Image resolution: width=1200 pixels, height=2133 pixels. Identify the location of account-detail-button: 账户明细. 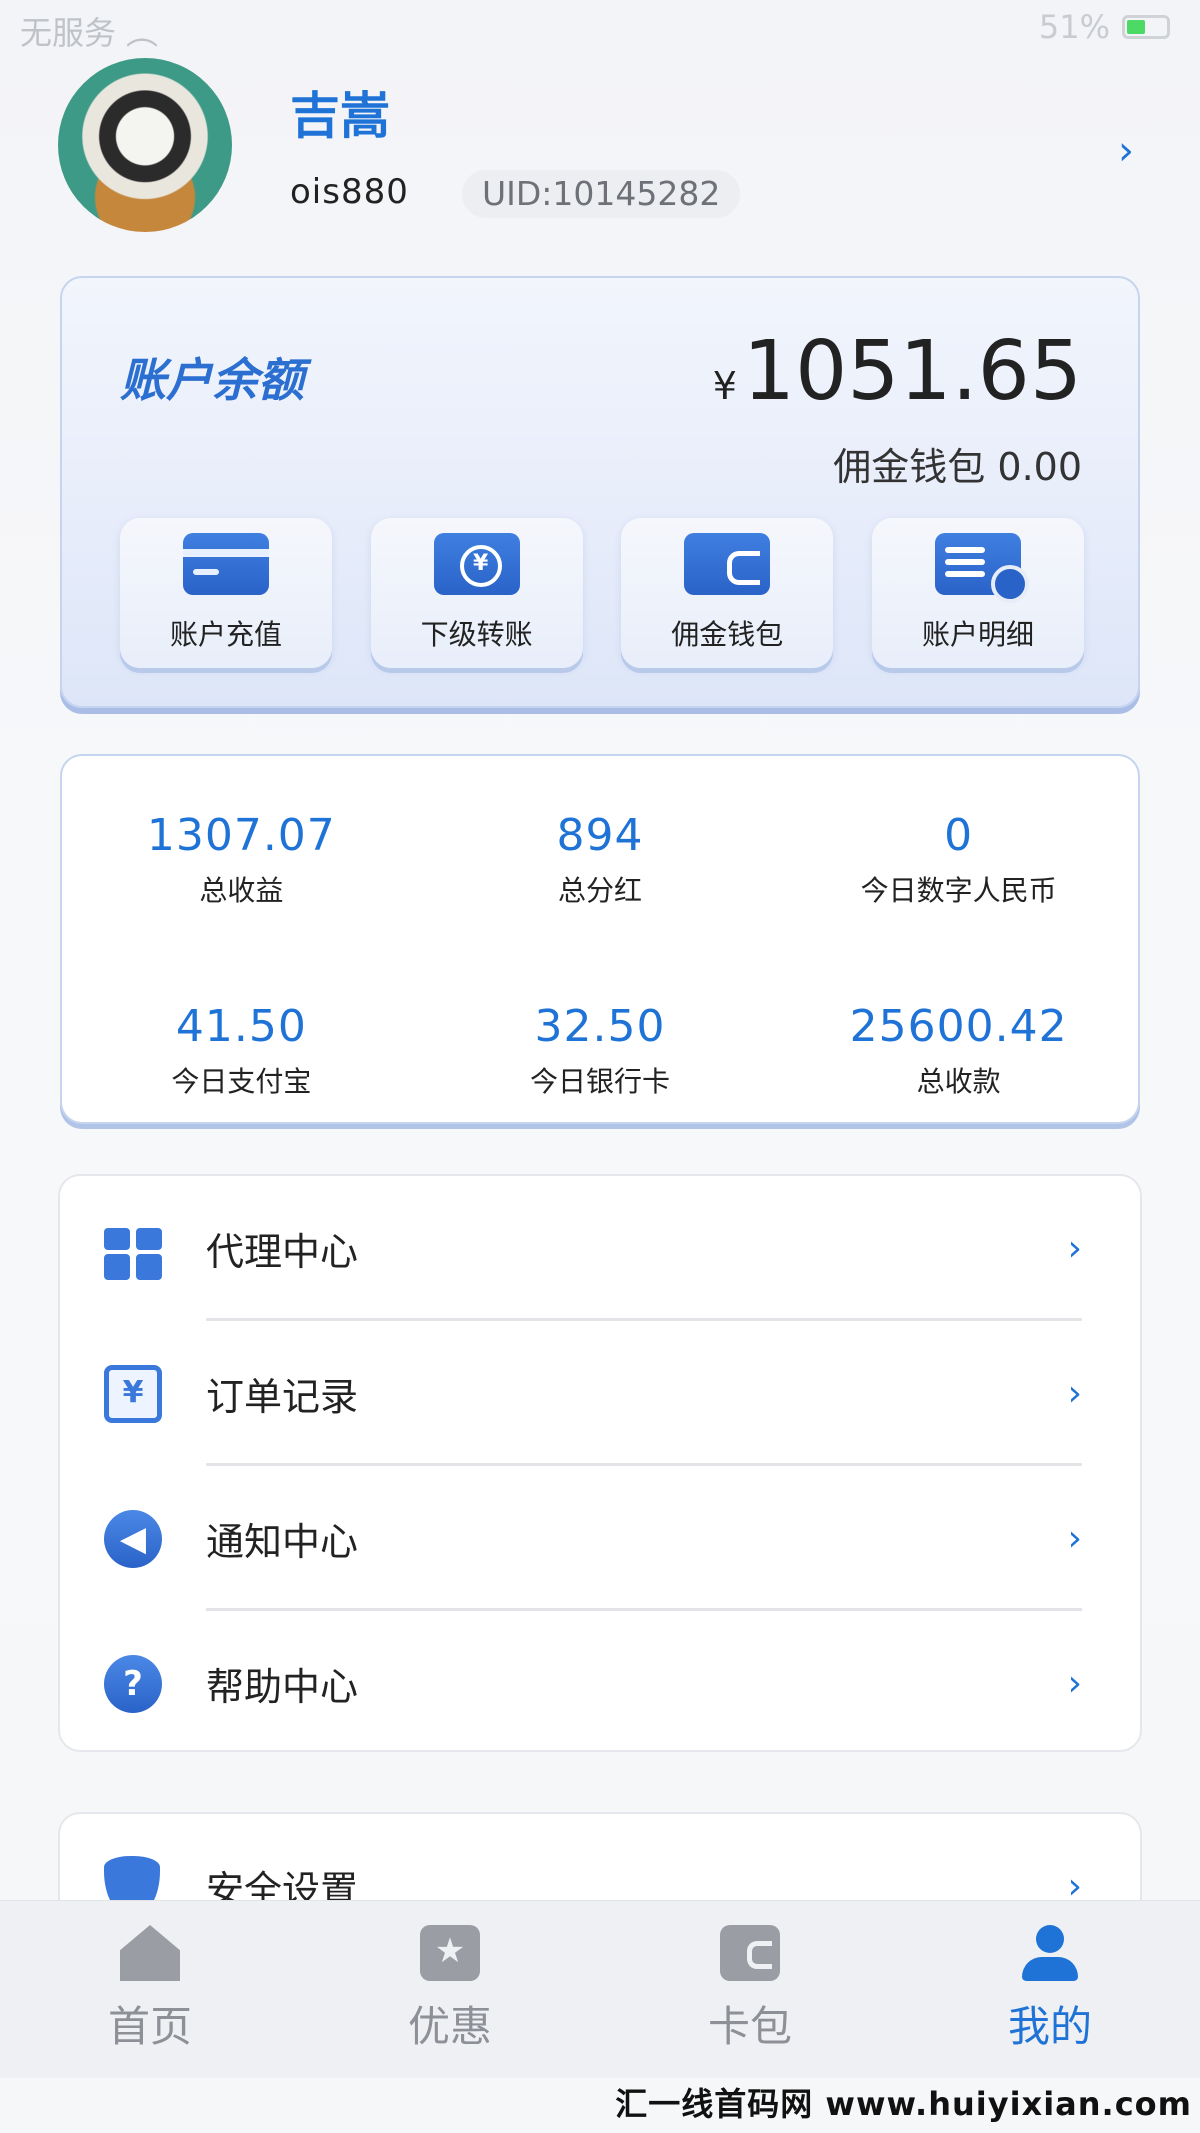
(977, 593).